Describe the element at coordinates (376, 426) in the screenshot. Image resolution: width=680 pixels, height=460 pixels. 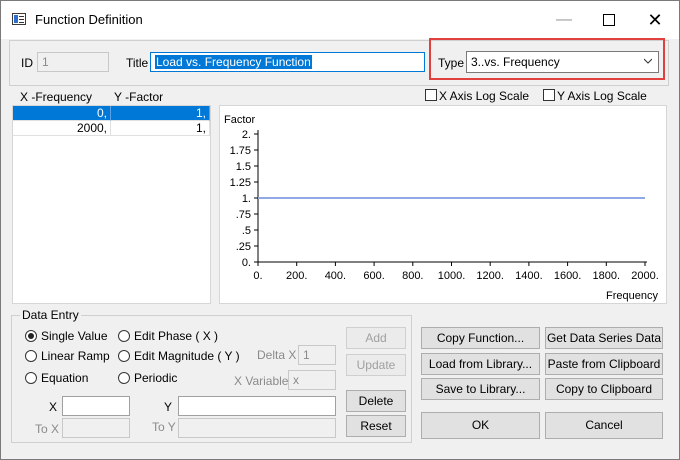
I see `reset-button: Reset` at that location.